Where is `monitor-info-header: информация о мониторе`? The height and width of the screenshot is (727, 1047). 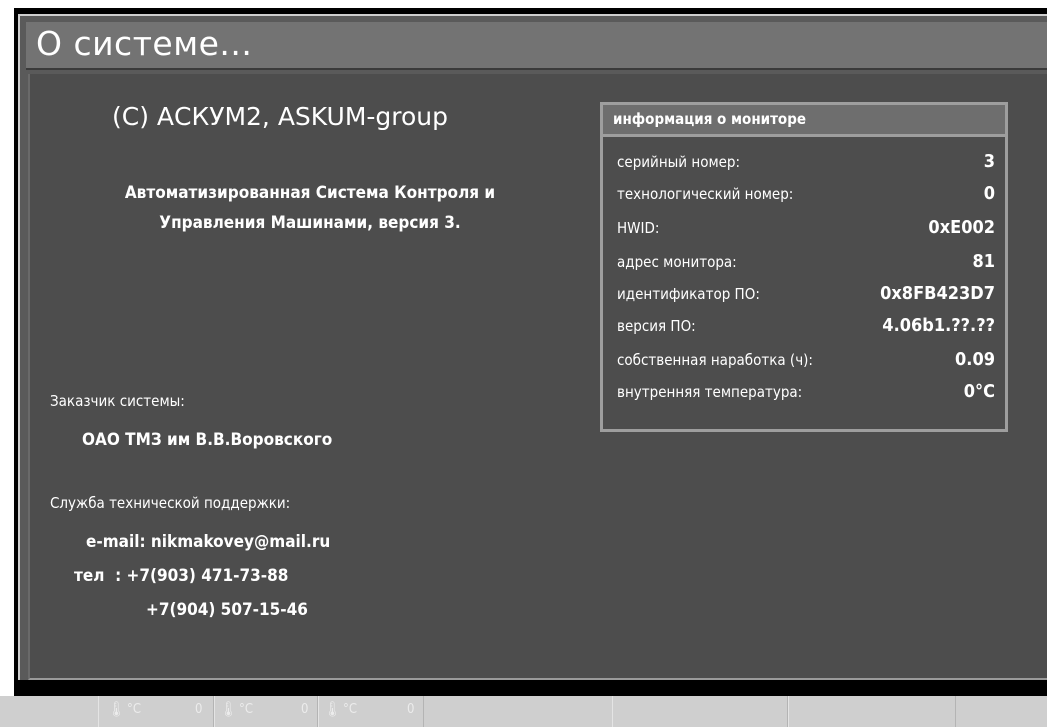
monitor-info-header: информация о мониторе is located at coordinates (804, 121).